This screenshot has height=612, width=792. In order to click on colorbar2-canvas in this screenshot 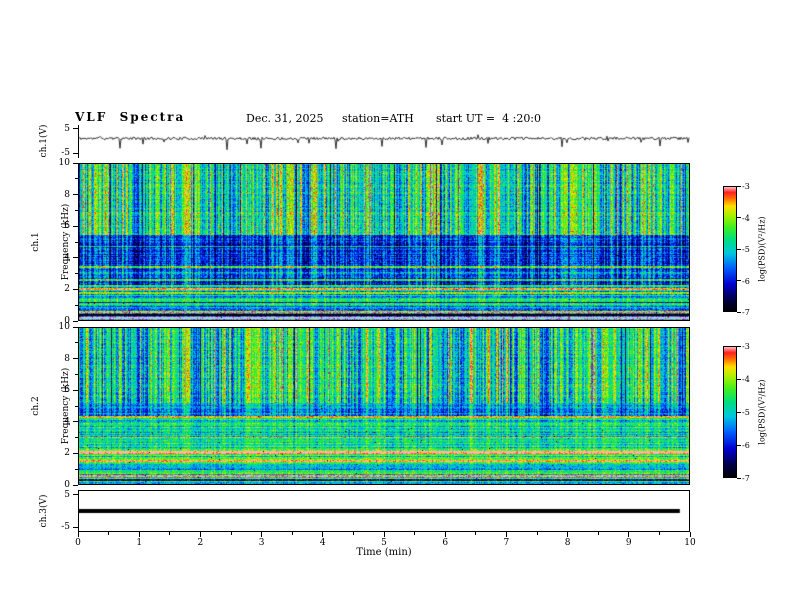, I will do `click(730, 412)`.